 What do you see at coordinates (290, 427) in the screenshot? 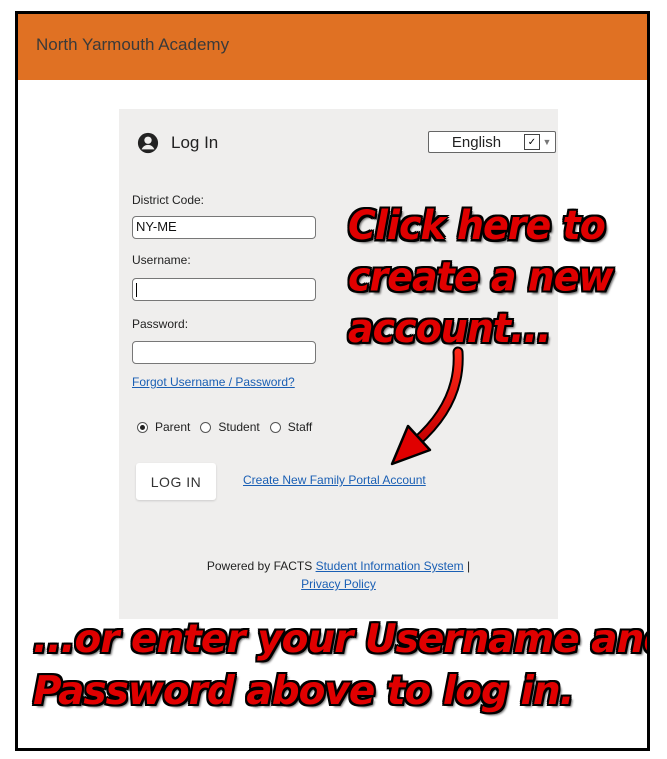
I see `role-staff: Staff` at bounding box center [290, 427].